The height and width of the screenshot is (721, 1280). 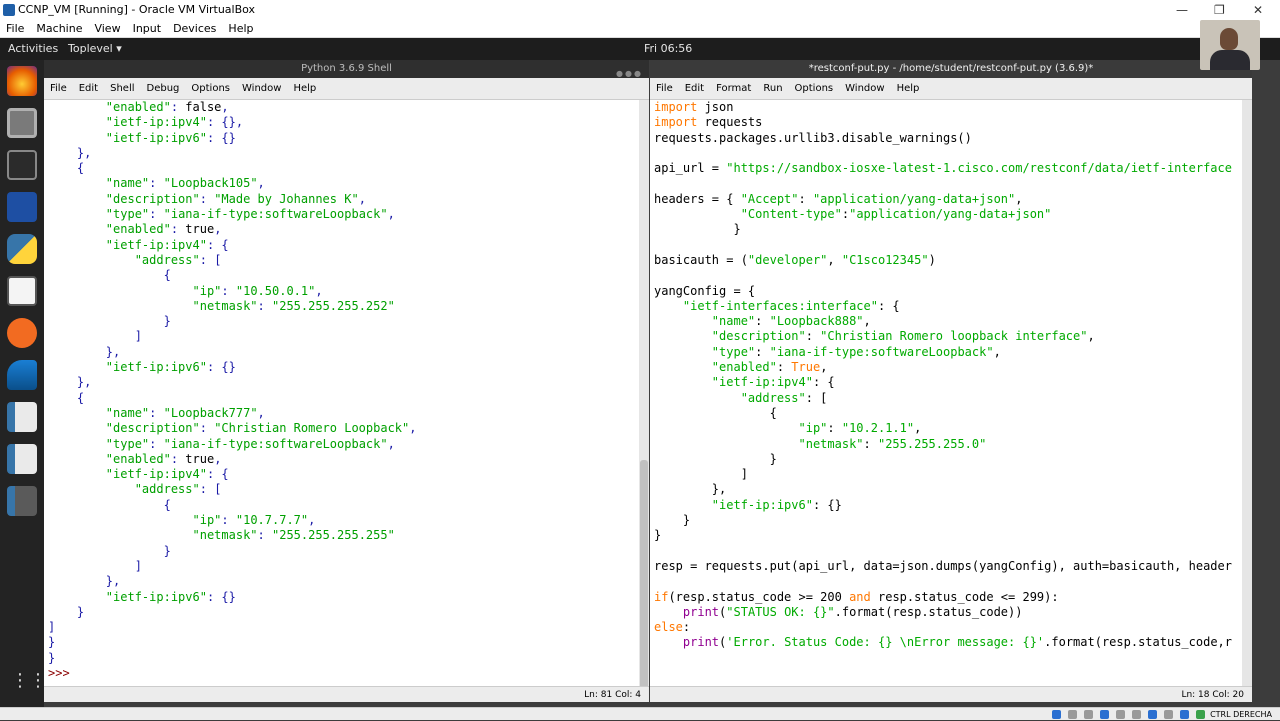 I want to click on menu-devices: Devices, so click(x=194, y=28).